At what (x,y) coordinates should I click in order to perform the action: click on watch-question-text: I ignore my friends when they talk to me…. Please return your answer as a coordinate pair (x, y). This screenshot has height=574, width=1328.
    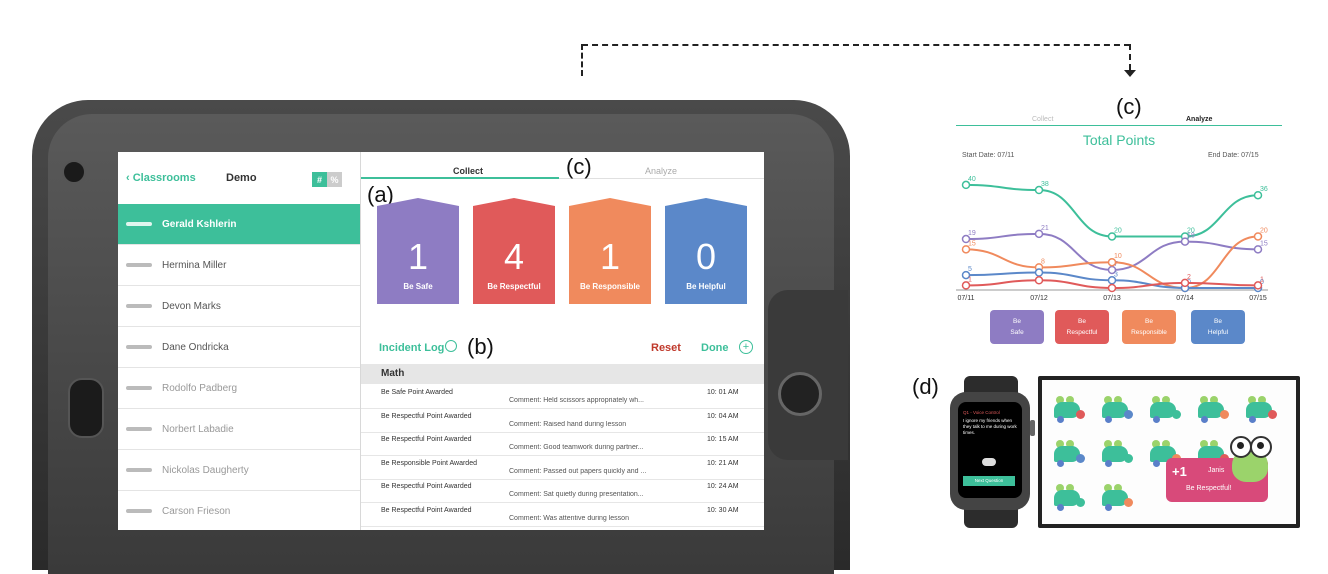
    Looking at the image, I should click on (990, 426).